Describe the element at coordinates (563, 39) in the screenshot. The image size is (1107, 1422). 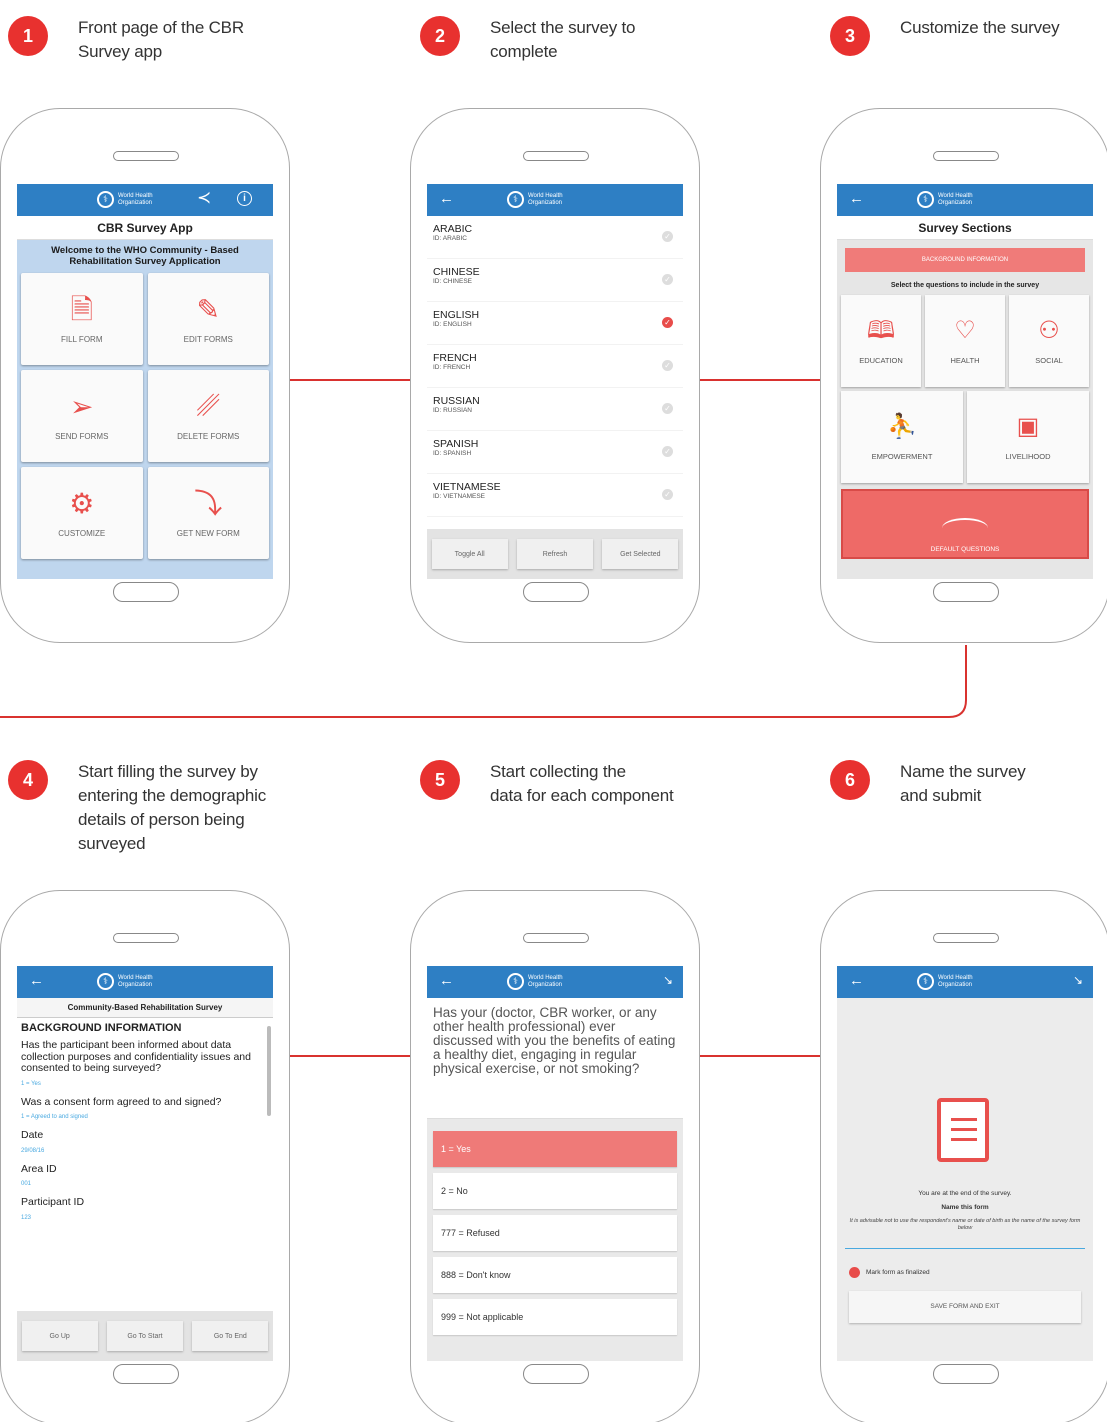
I see `step-description: Select the survey to complete` at that location.